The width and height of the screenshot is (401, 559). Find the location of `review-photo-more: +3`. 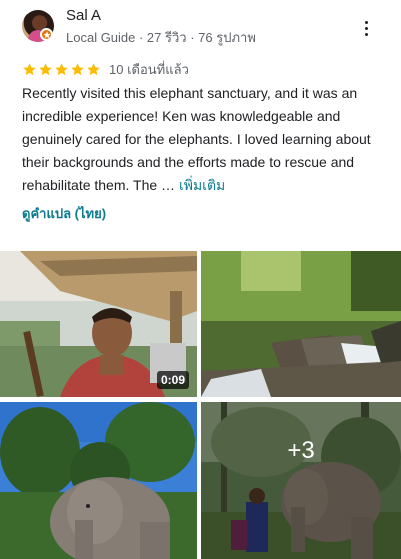

review-photo-more: +3 is located at coordinates (301, 480).